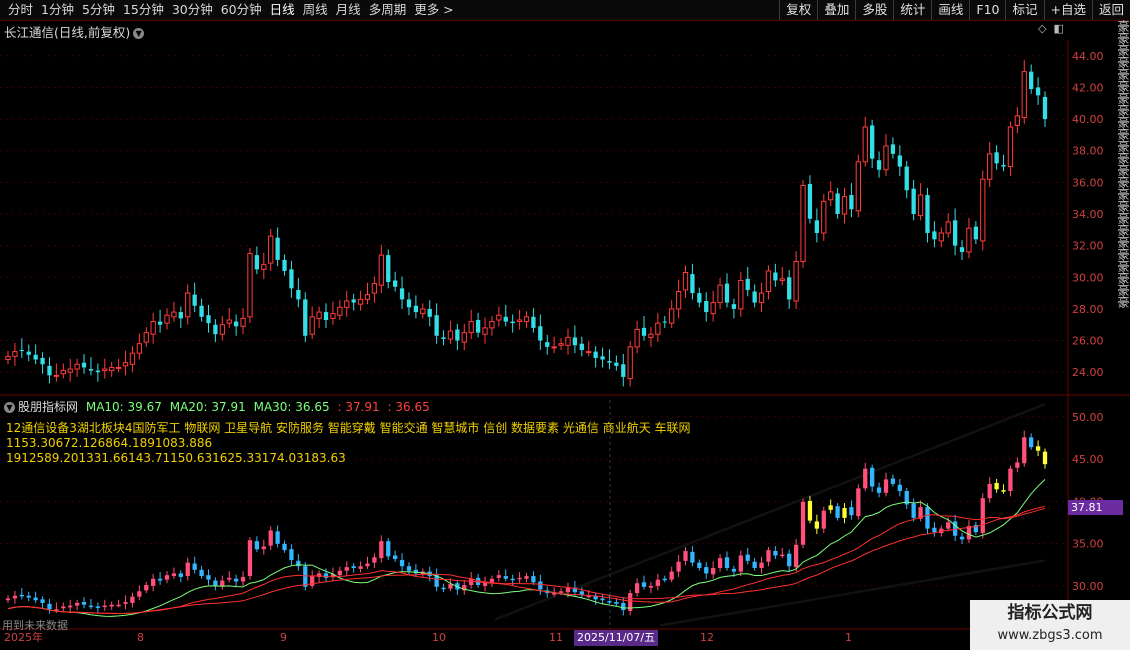 Image resolution: width=1130 pixels, height=650 pixels. I want to click on extra-value-1: : 37.91, so click(358, 407).